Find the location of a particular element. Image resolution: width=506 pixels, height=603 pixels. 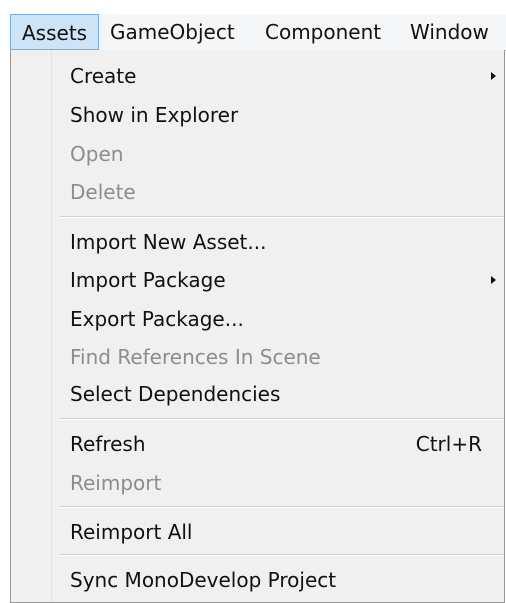

menu-item-show-in-explorer: Show in Explorer is located at coordinates (278, 115).